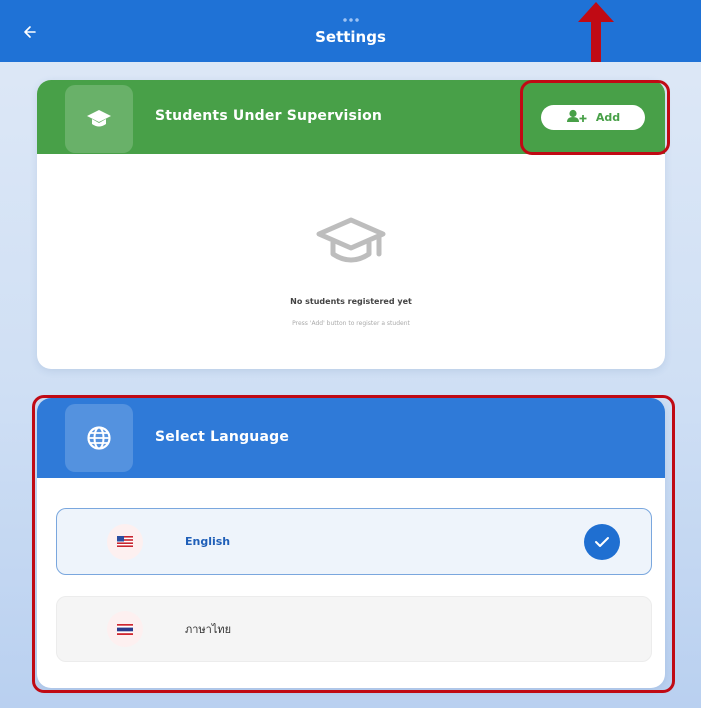  Describe the element at coordinates (351, 323) in the screenshot. I see `empty-state-subtitle: Press 'Add' button to register a student` at that location.